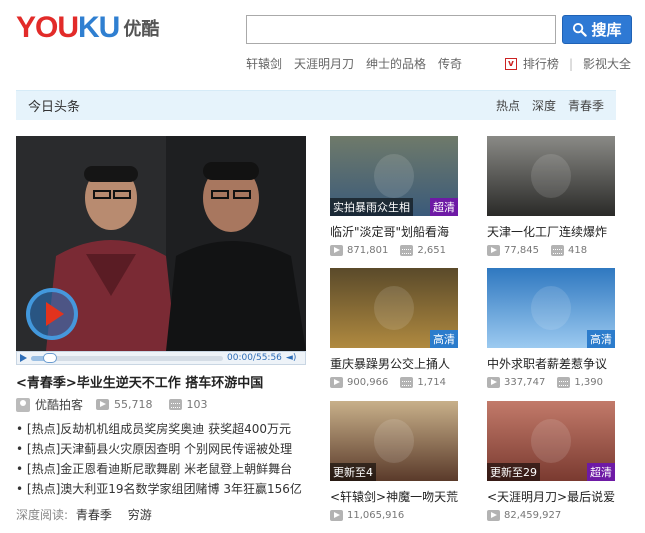 Image resolution: width=645 pixels, height=533 pixels. What do you see at coordinates (450, 63) in the screenshot?
I see `hotword-link: 传奇` at bounding box center [450, 63].